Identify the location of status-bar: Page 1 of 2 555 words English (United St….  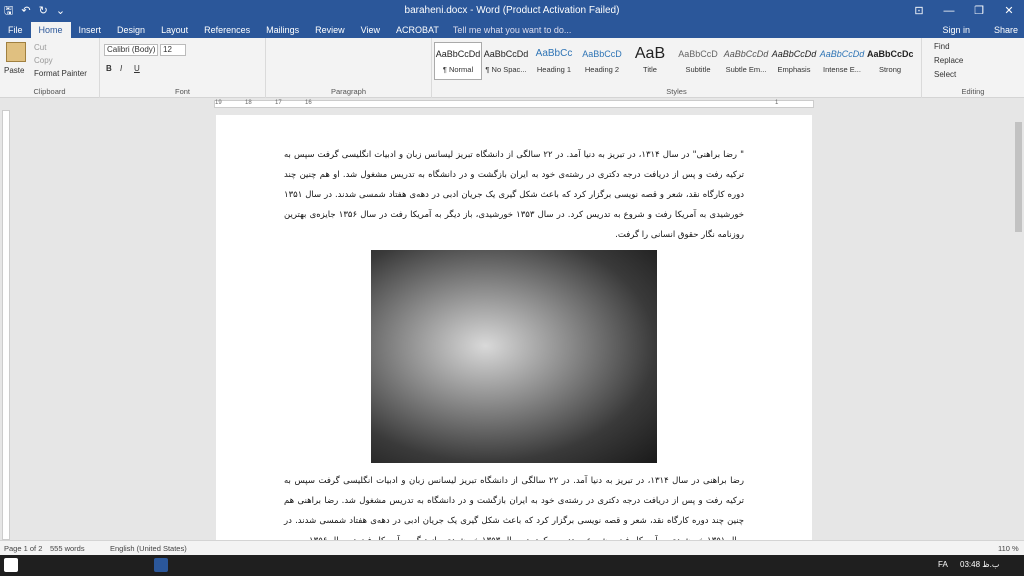
(512, 547).